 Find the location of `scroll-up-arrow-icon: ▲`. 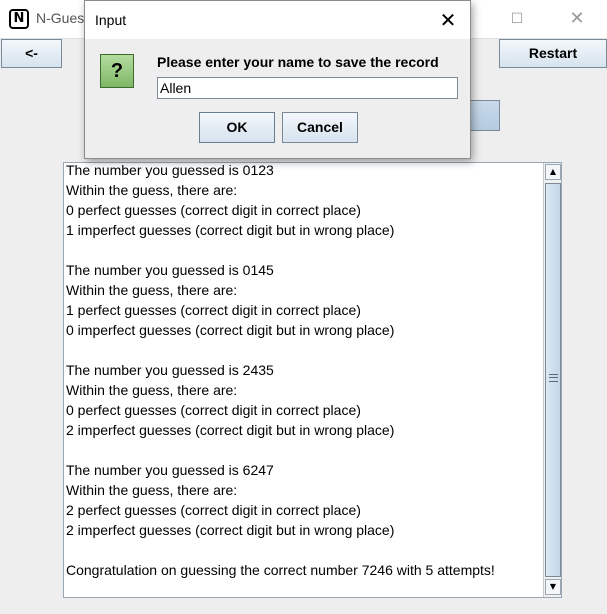

scroll-up-arrow-icon: ▲ is located at coordinates (553, 172).